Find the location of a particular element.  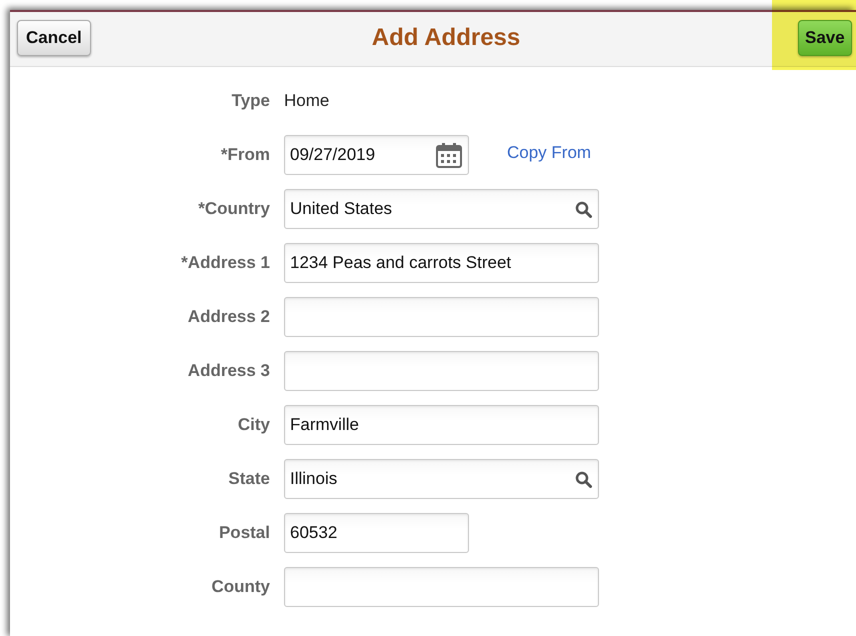

input-field: Farmville is located at coordinates (441, 425).